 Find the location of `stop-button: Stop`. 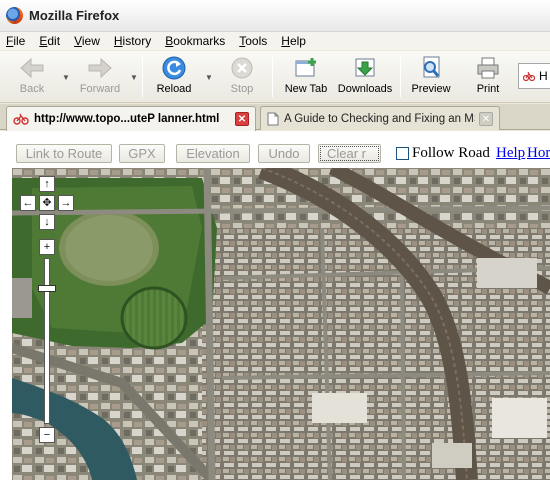

stop-button: Stop is located at coordinates (242, 75).